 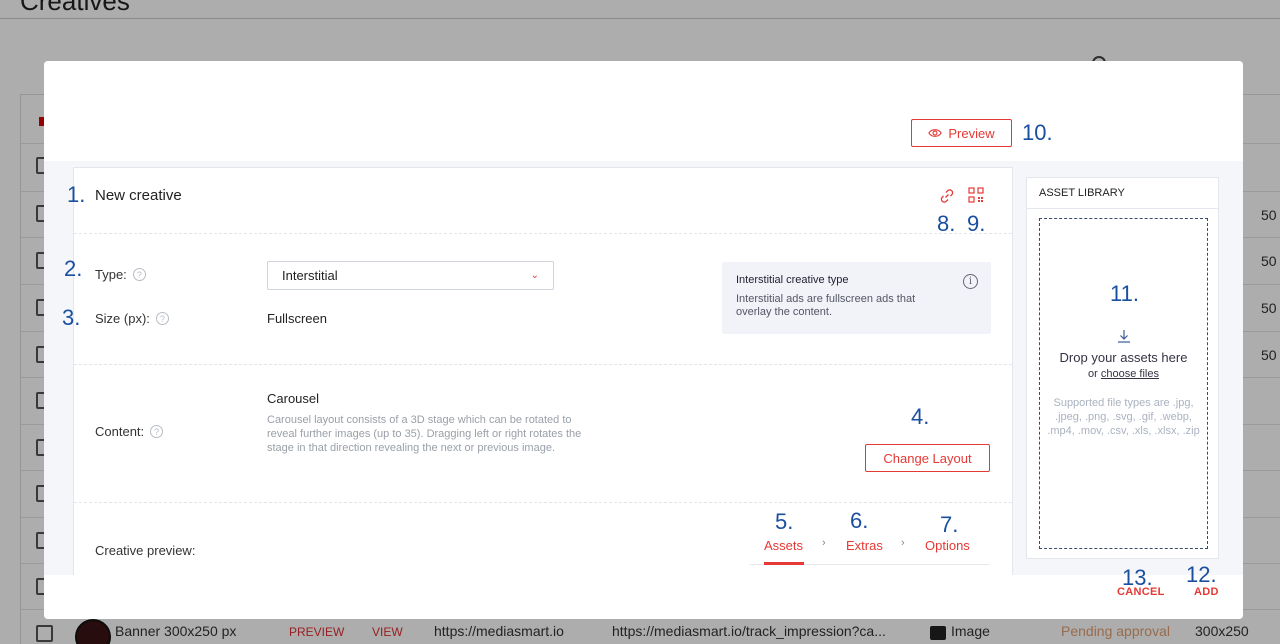 I want to click on modal-footer: CANCEL ADD, so click(x=643, y=597).